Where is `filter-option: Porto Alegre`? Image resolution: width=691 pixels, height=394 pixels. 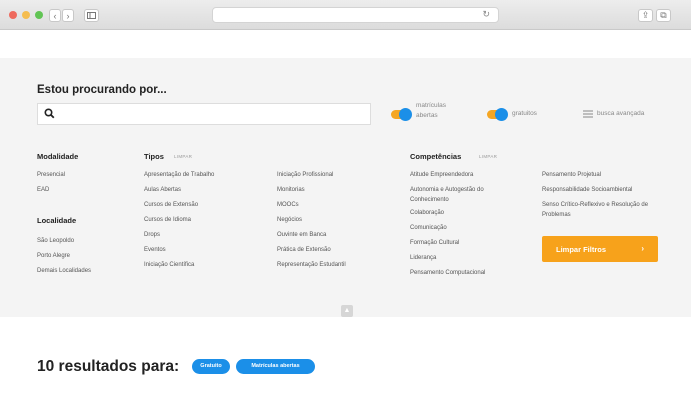
filter-option: Porto Alegre is located at coordinates (64, 258).